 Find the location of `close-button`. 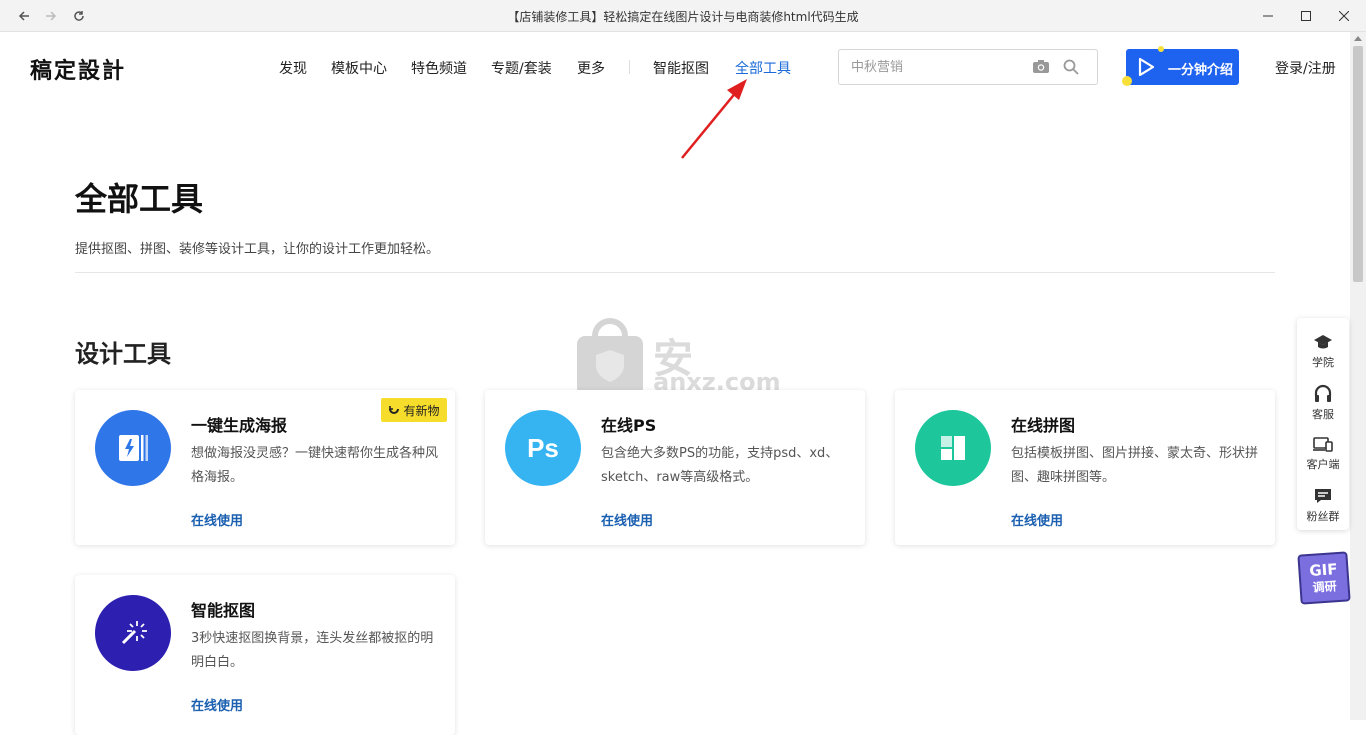

close-button is located at coordinates (1344, 16).